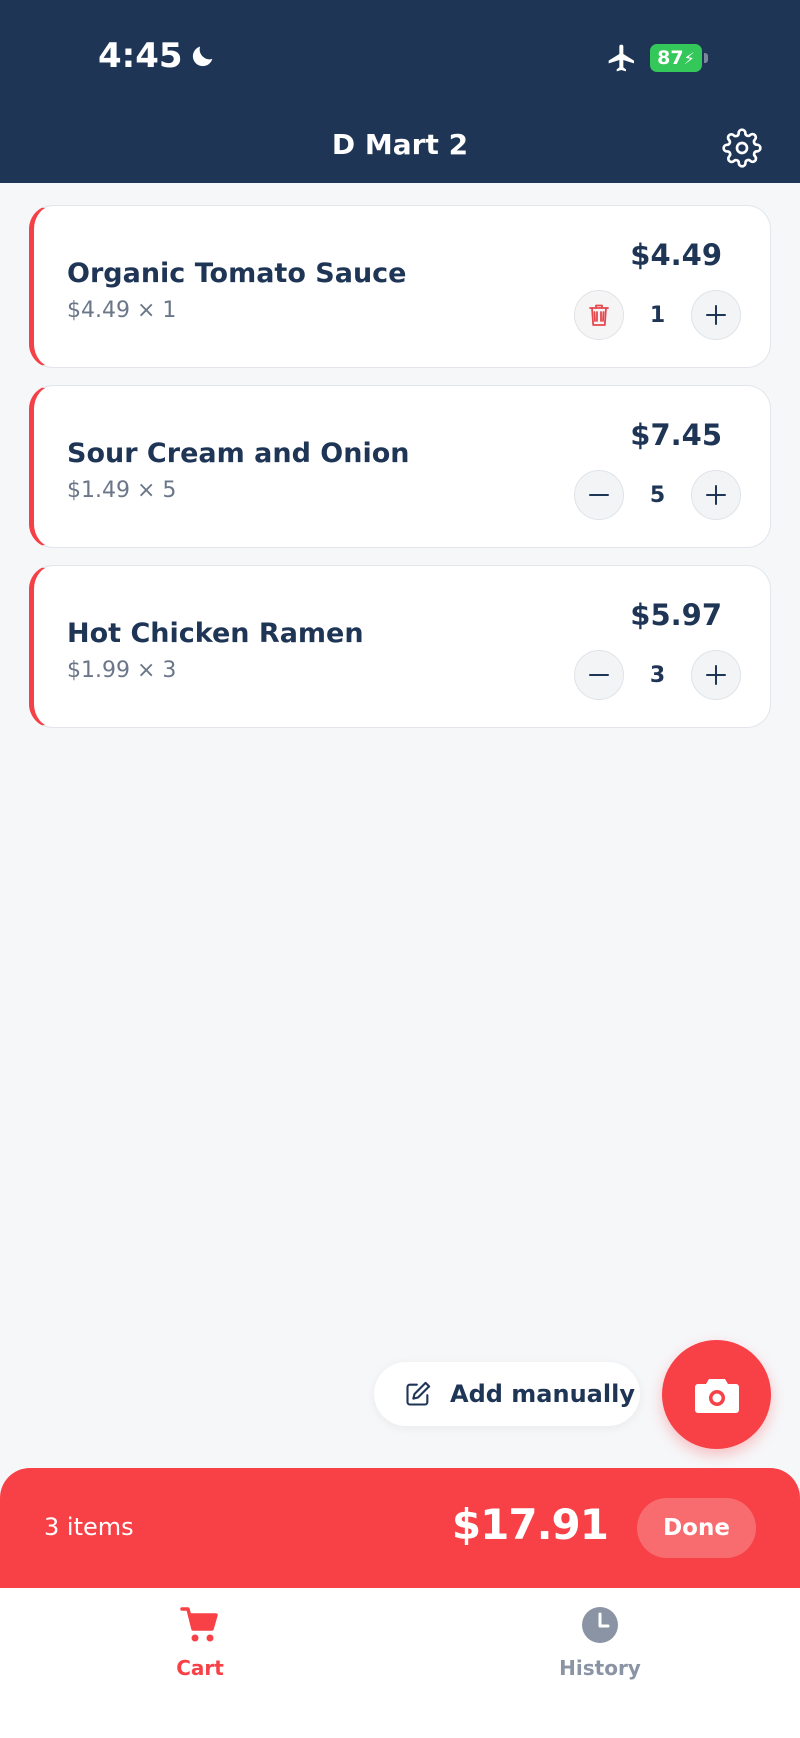 The width and height of the screenshot is (800, 1738). What do you see at coordinates (676, 255) in the screenshot?
I see `item-total: $4.49` at bounding box center [676, 255].